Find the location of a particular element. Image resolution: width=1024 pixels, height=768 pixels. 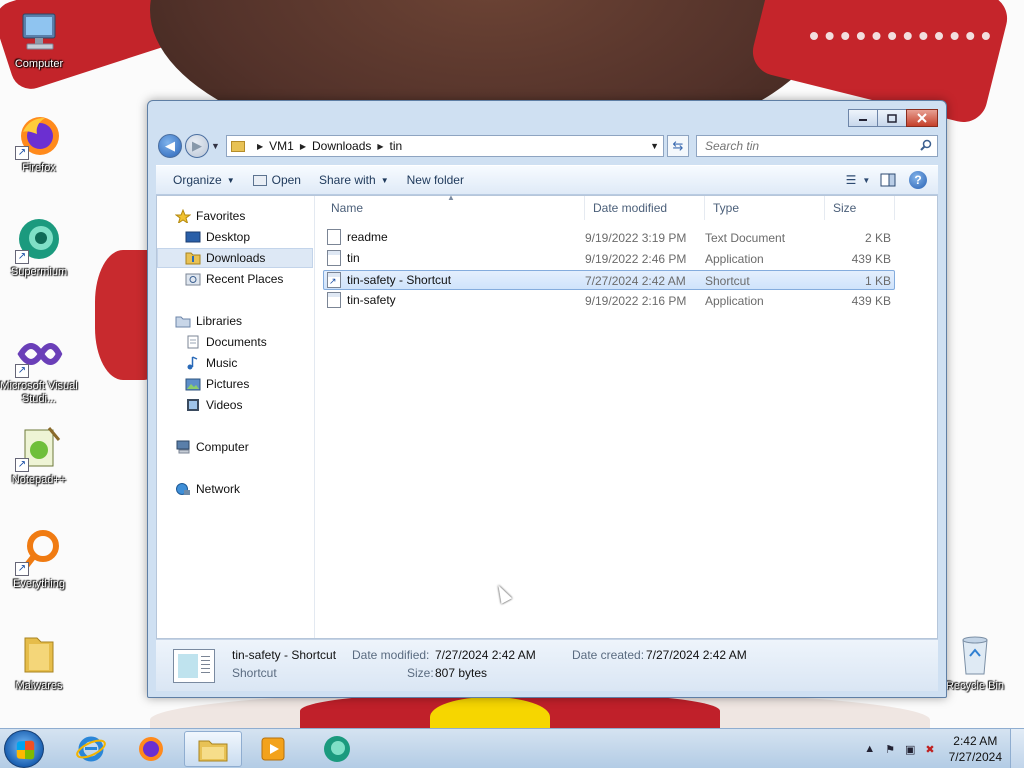

help-button: ? is located at coordinates (918, 180).